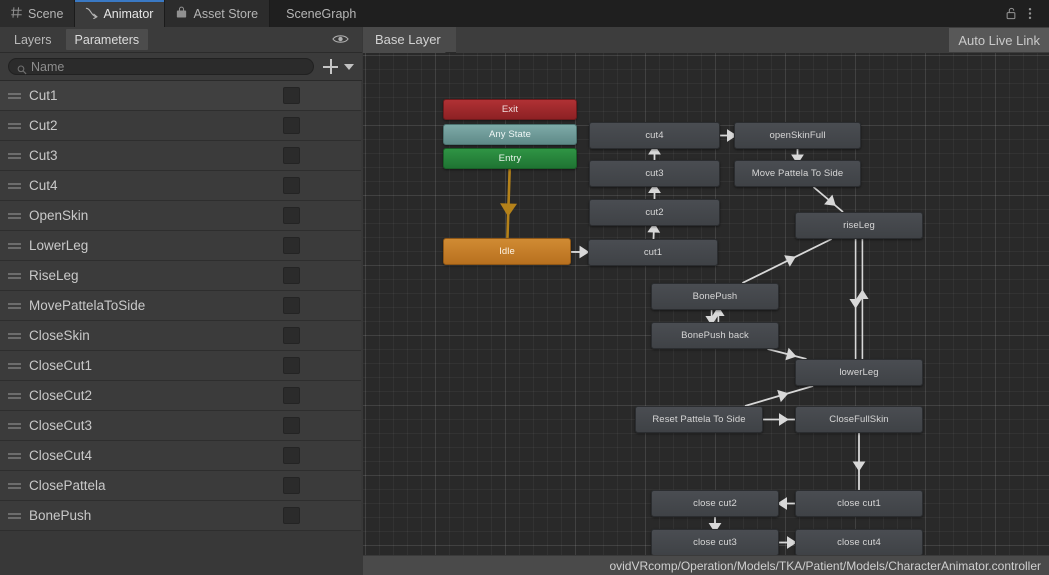  Describe the element at coordinates (107, 39) in the screenshot. I see `subtab-parameters: Parameters` at that location.